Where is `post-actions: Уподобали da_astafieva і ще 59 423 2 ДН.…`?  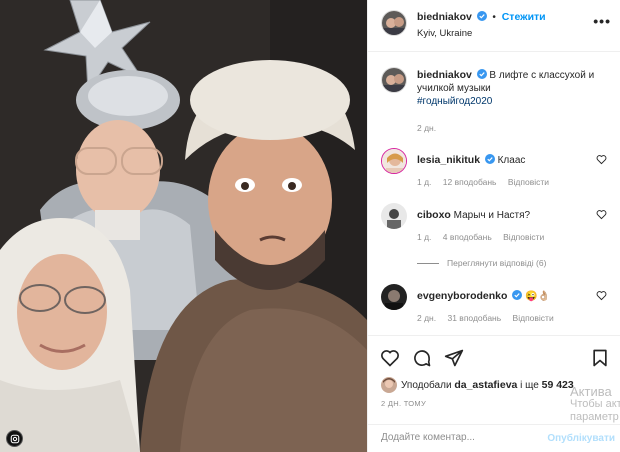
post-actions: Уподобали da_astafieva і ще 59 423 2 ДН.… is located at coordinates (494, 393).